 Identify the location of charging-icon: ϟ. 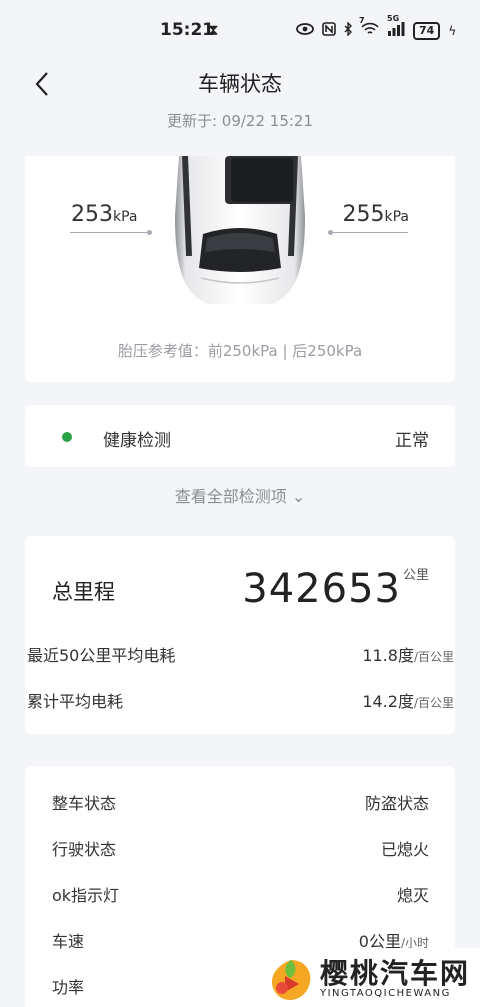
(452, 31).